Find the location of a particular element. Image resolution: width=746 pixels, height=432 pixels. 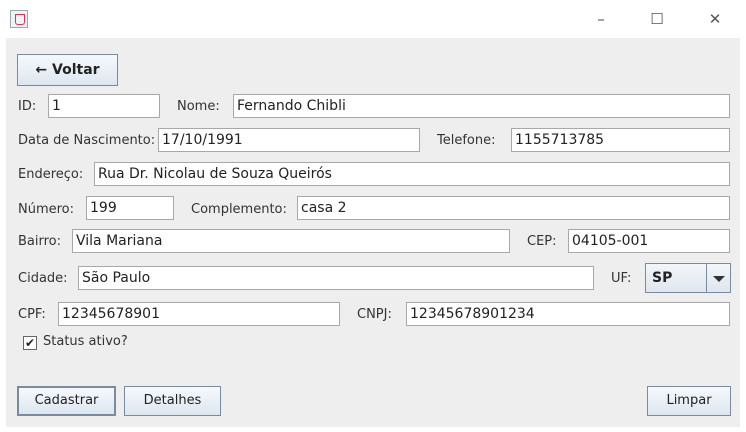

close-icon: ✕ is located at coordinates (715, 19).